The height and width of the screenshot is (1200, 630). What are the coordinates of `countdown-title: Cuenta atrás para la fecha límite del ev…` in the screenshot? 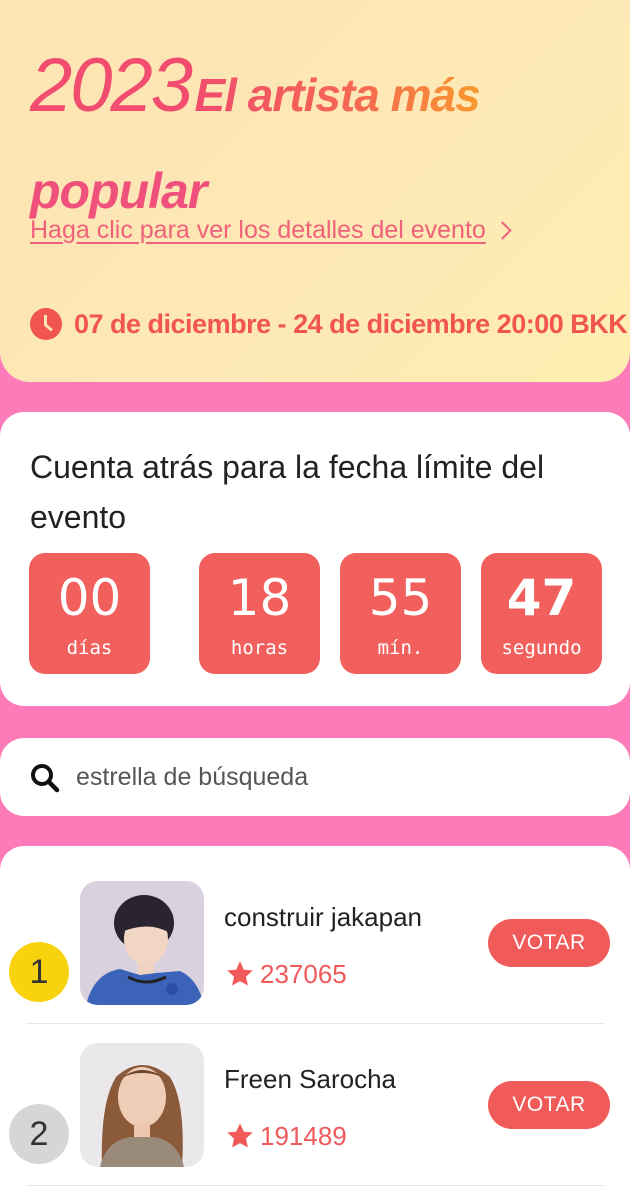 It's located at (287, 492).